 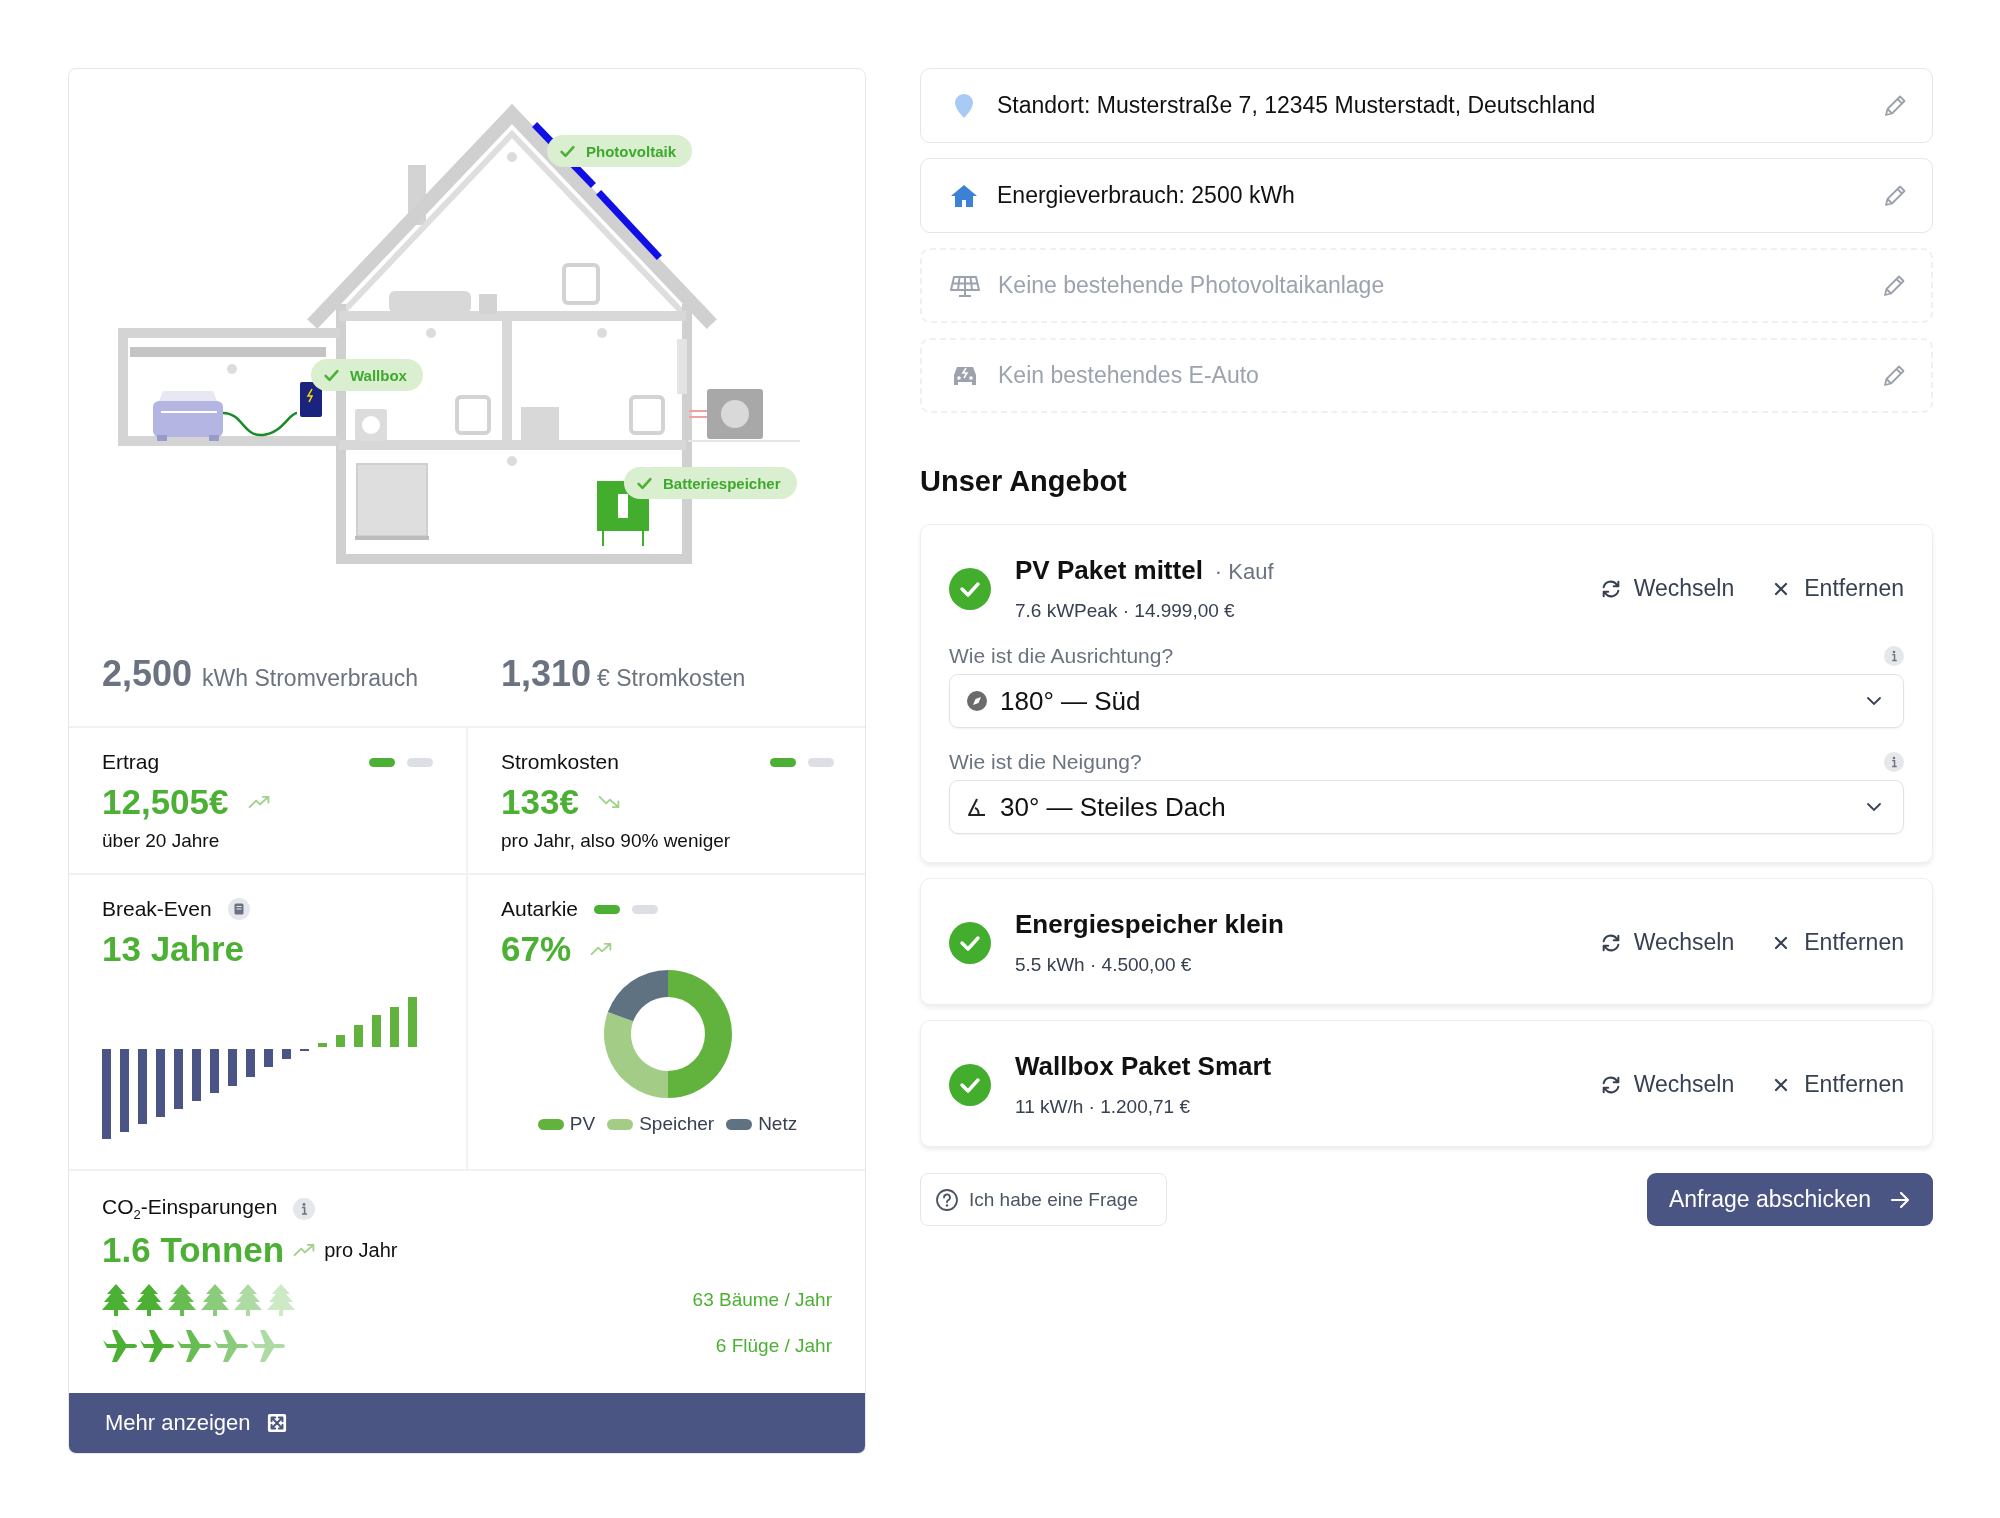 What do you see at coordinates (560, 762) in the screenshot?
I see `metric-title: Stromkosten` at bounding box center [560, 762].